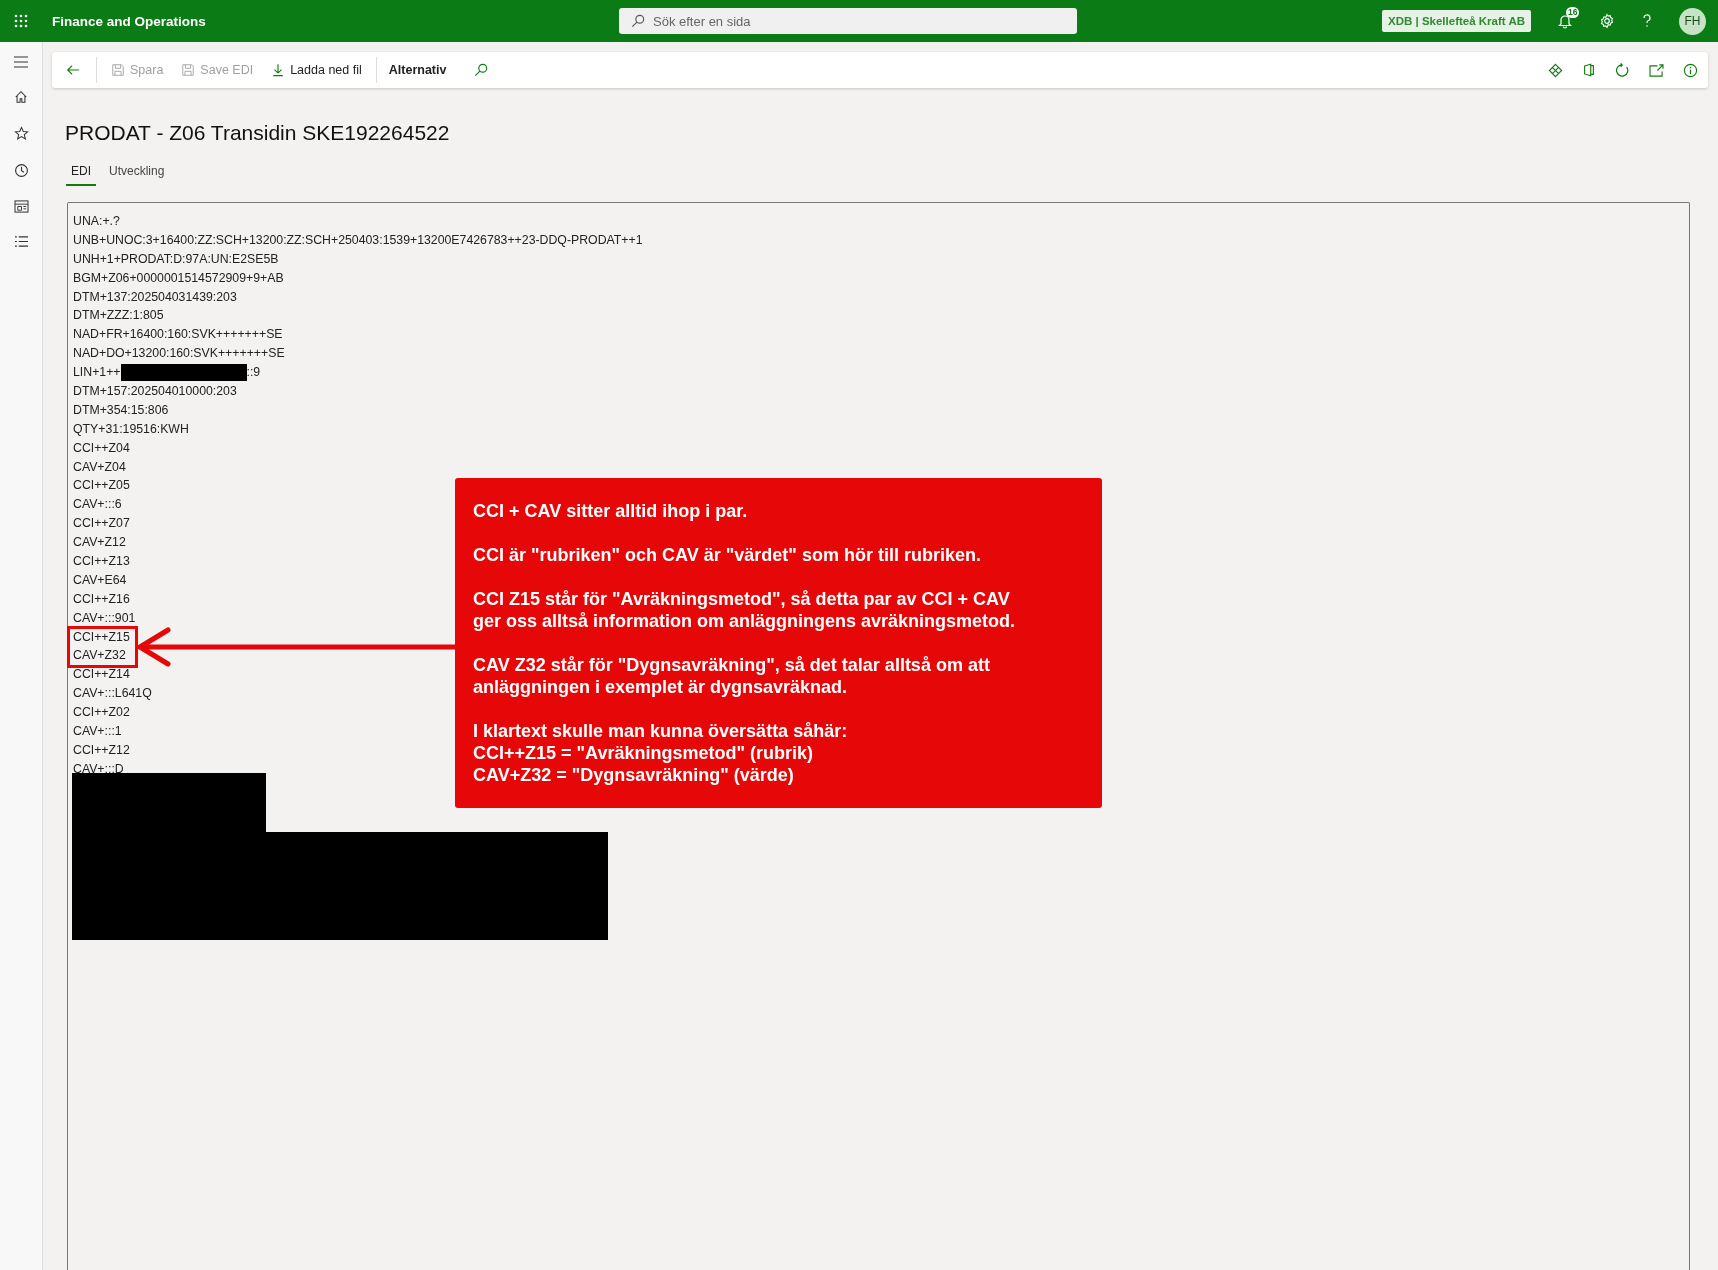 Image resolution: width=1718 pixels, height=1270 pixels. I want to click on diamond-icon, so click(1555, 70).